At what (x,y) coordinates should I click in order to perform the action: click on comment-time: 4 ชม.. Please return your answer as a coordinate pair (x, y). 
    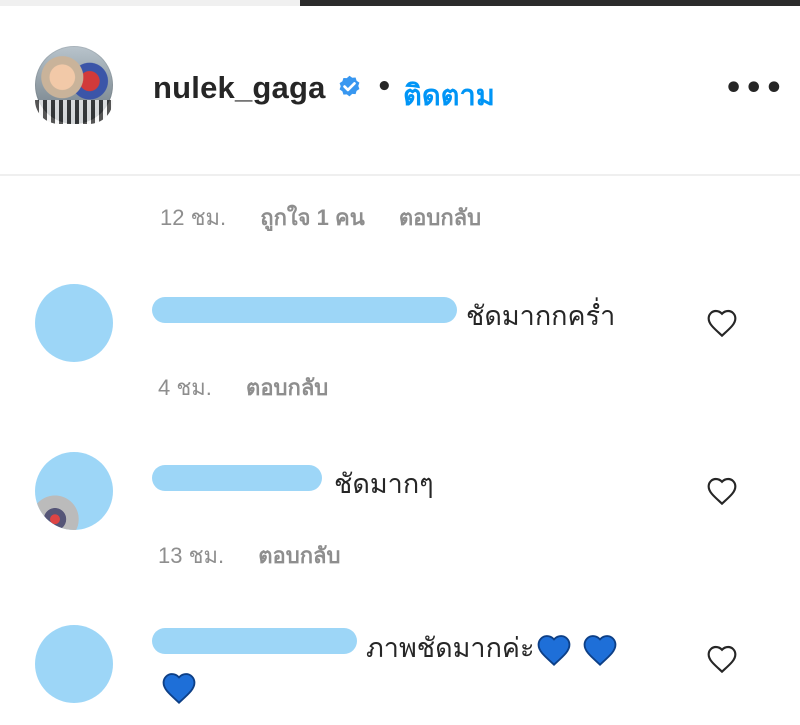
    Looking at the image, I should click on (185, 387).